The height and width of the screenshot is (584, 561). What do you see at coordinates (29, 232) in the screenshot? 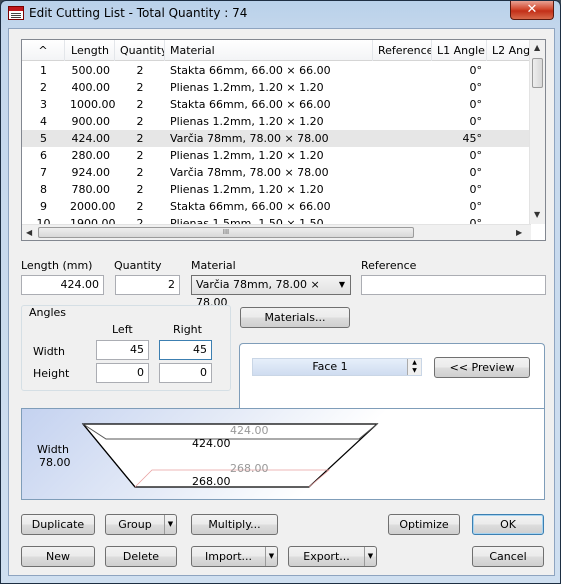
I see `scroll-left-arrow-icon: ◀` at bounding box center [29, 232].